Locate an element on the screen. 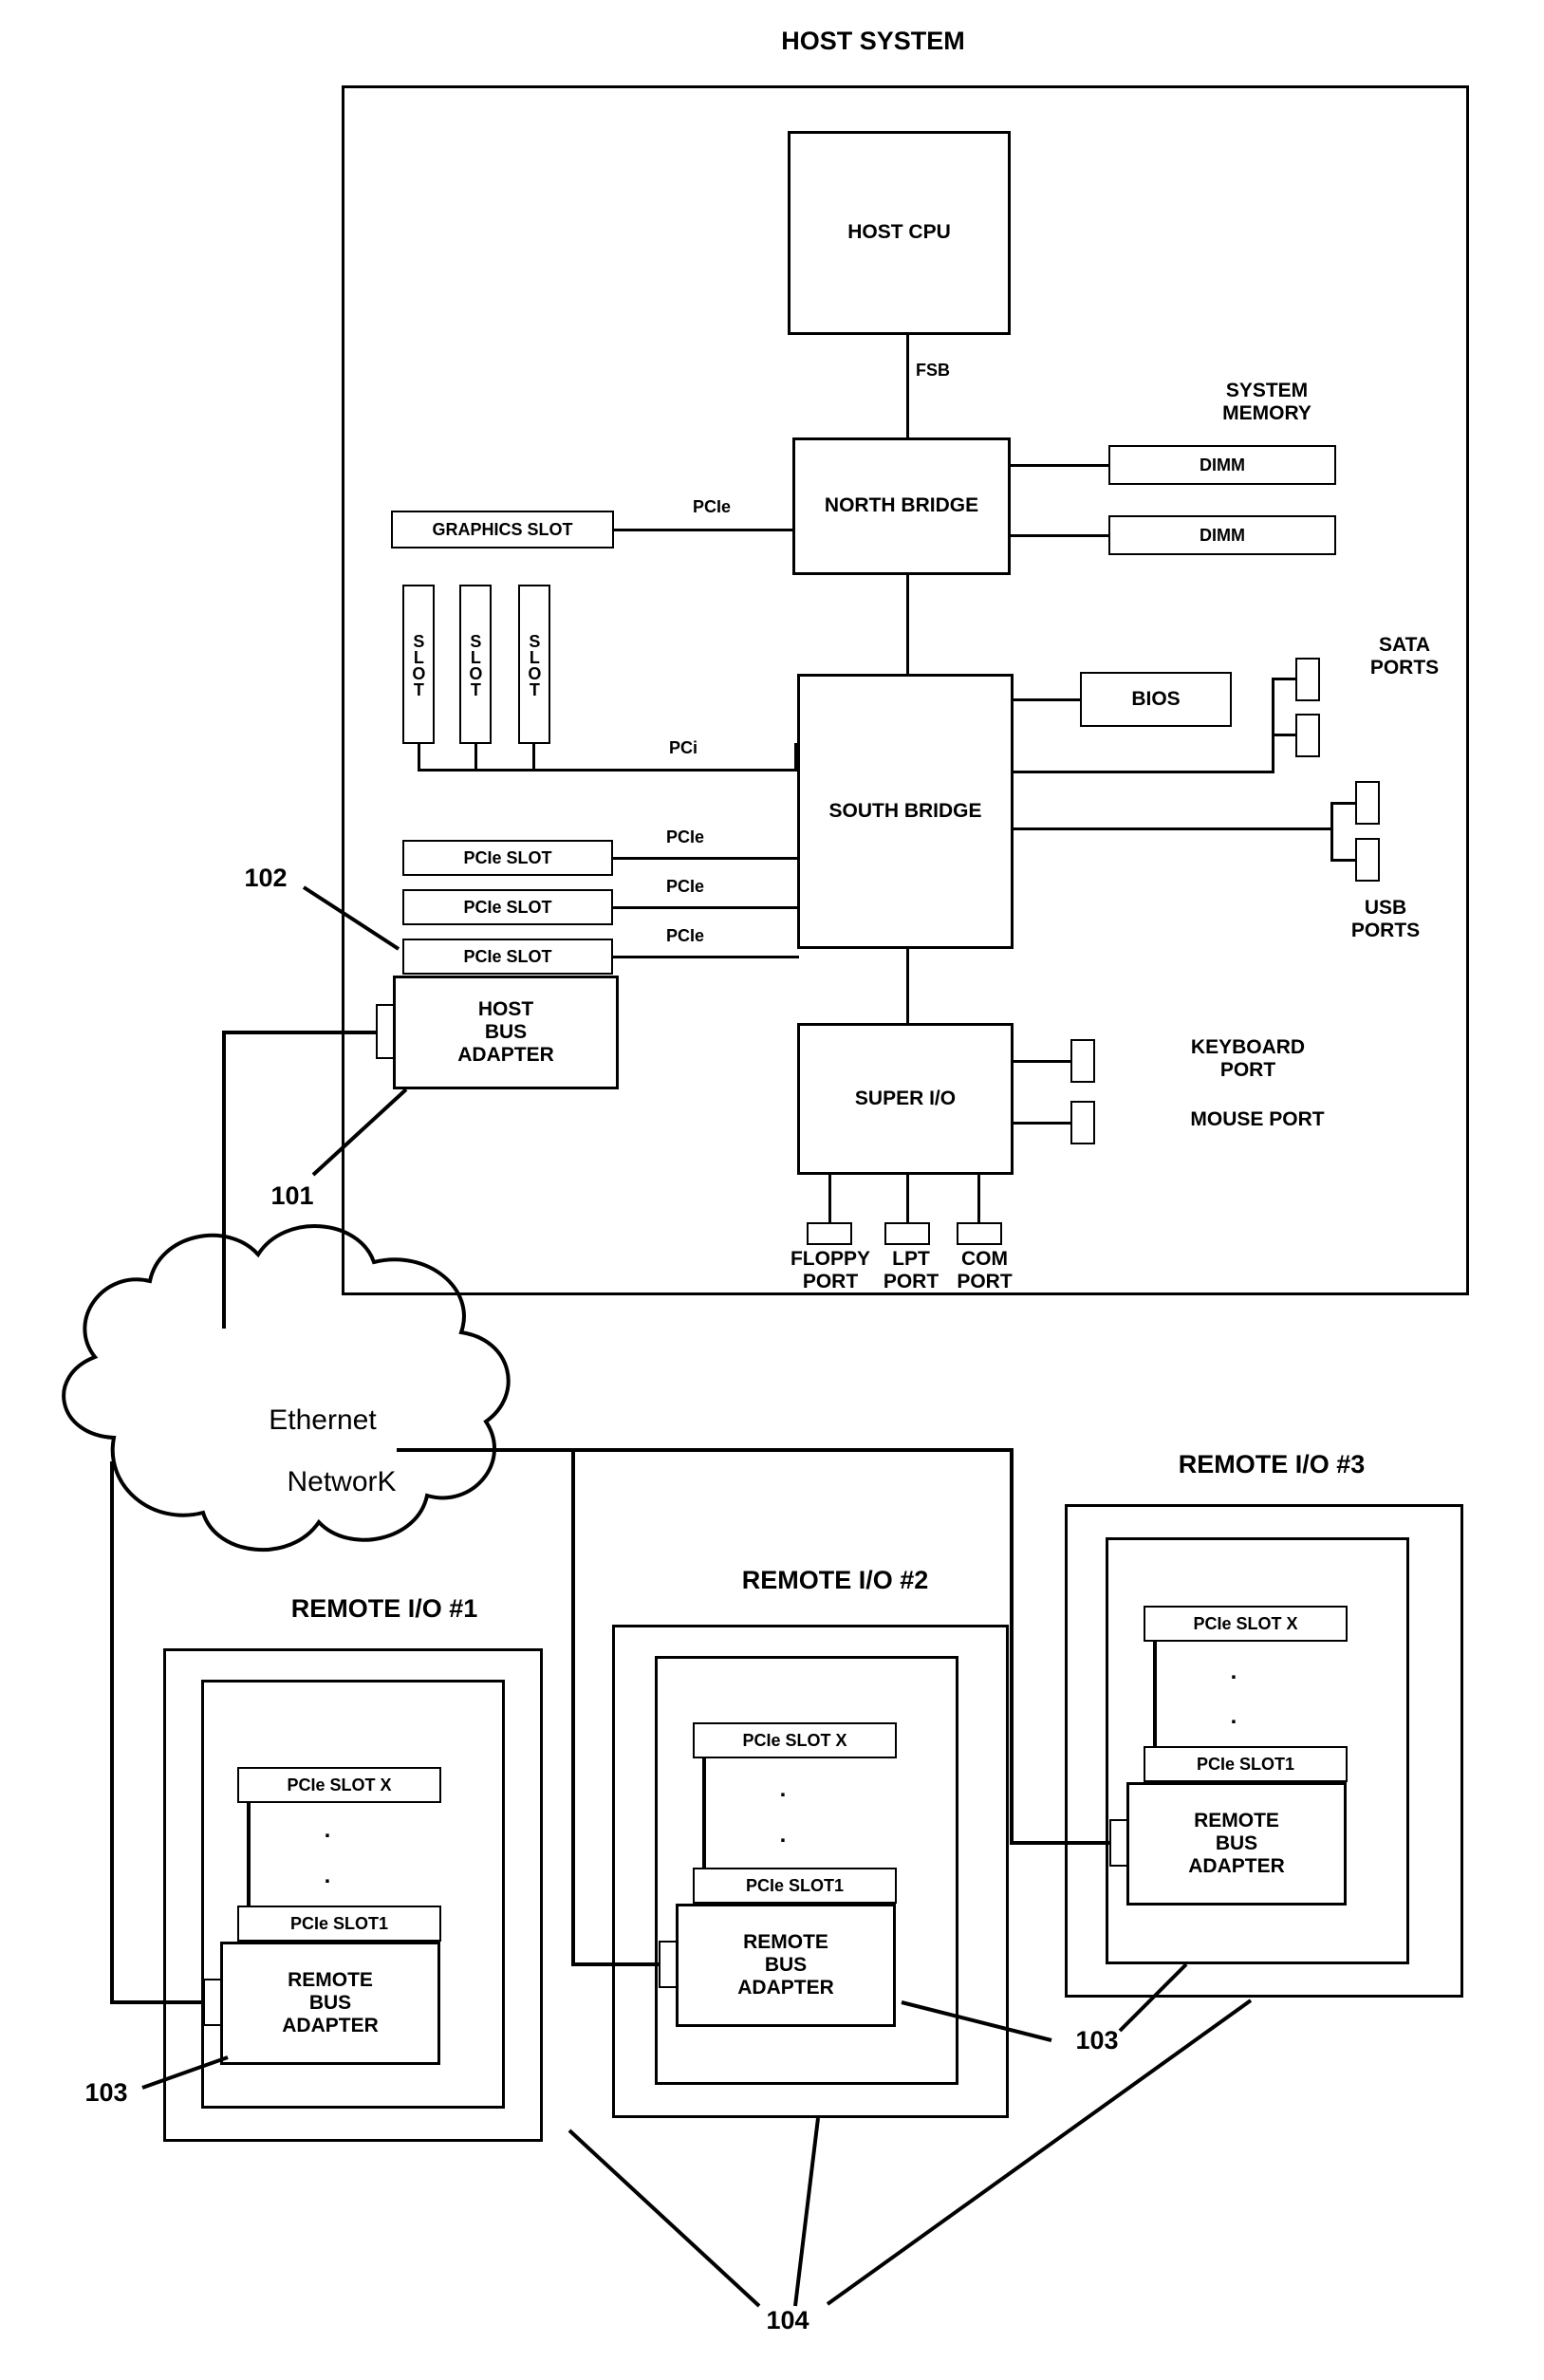 This screenshot has width=1544, height=2380. pcie-slot-1-line is located at coordinates (706, 858).